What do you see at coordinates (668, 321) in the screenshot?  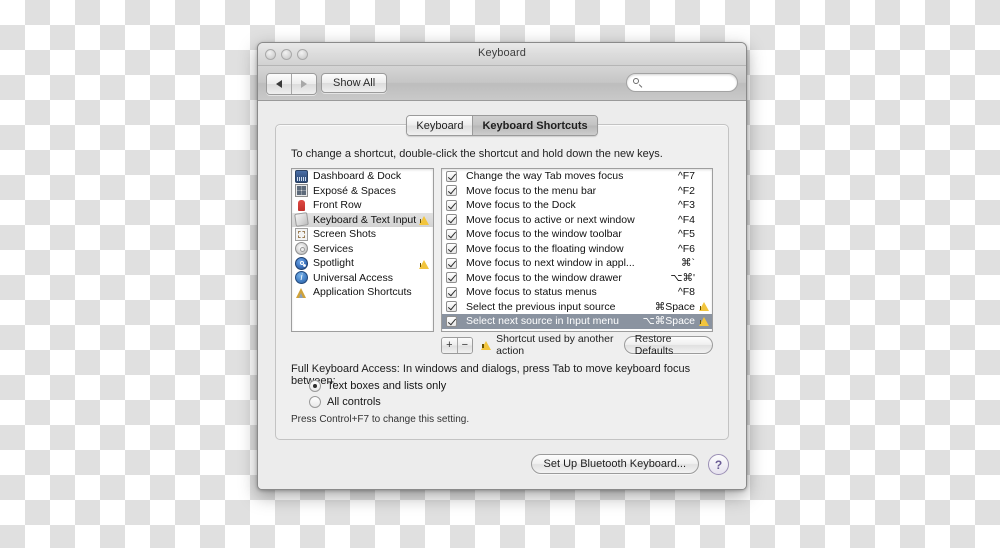 I see `shortcut-key: ⌥⌘Space` at bounding box center [668, 321].